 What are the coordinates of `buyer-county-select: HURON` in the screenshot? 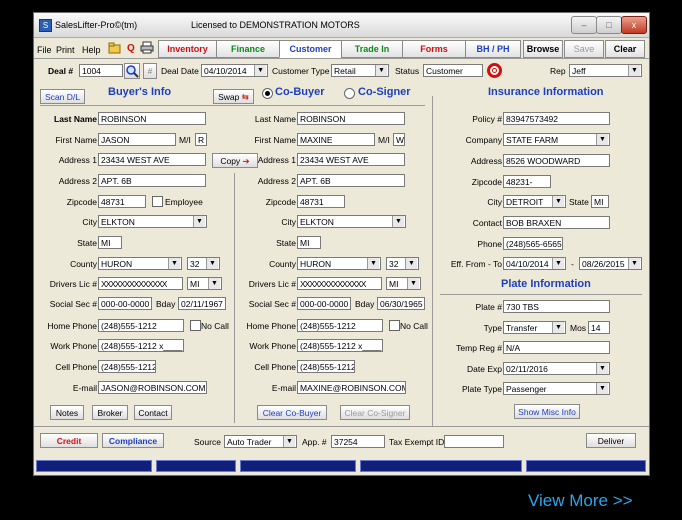 It's located at (140, 263).